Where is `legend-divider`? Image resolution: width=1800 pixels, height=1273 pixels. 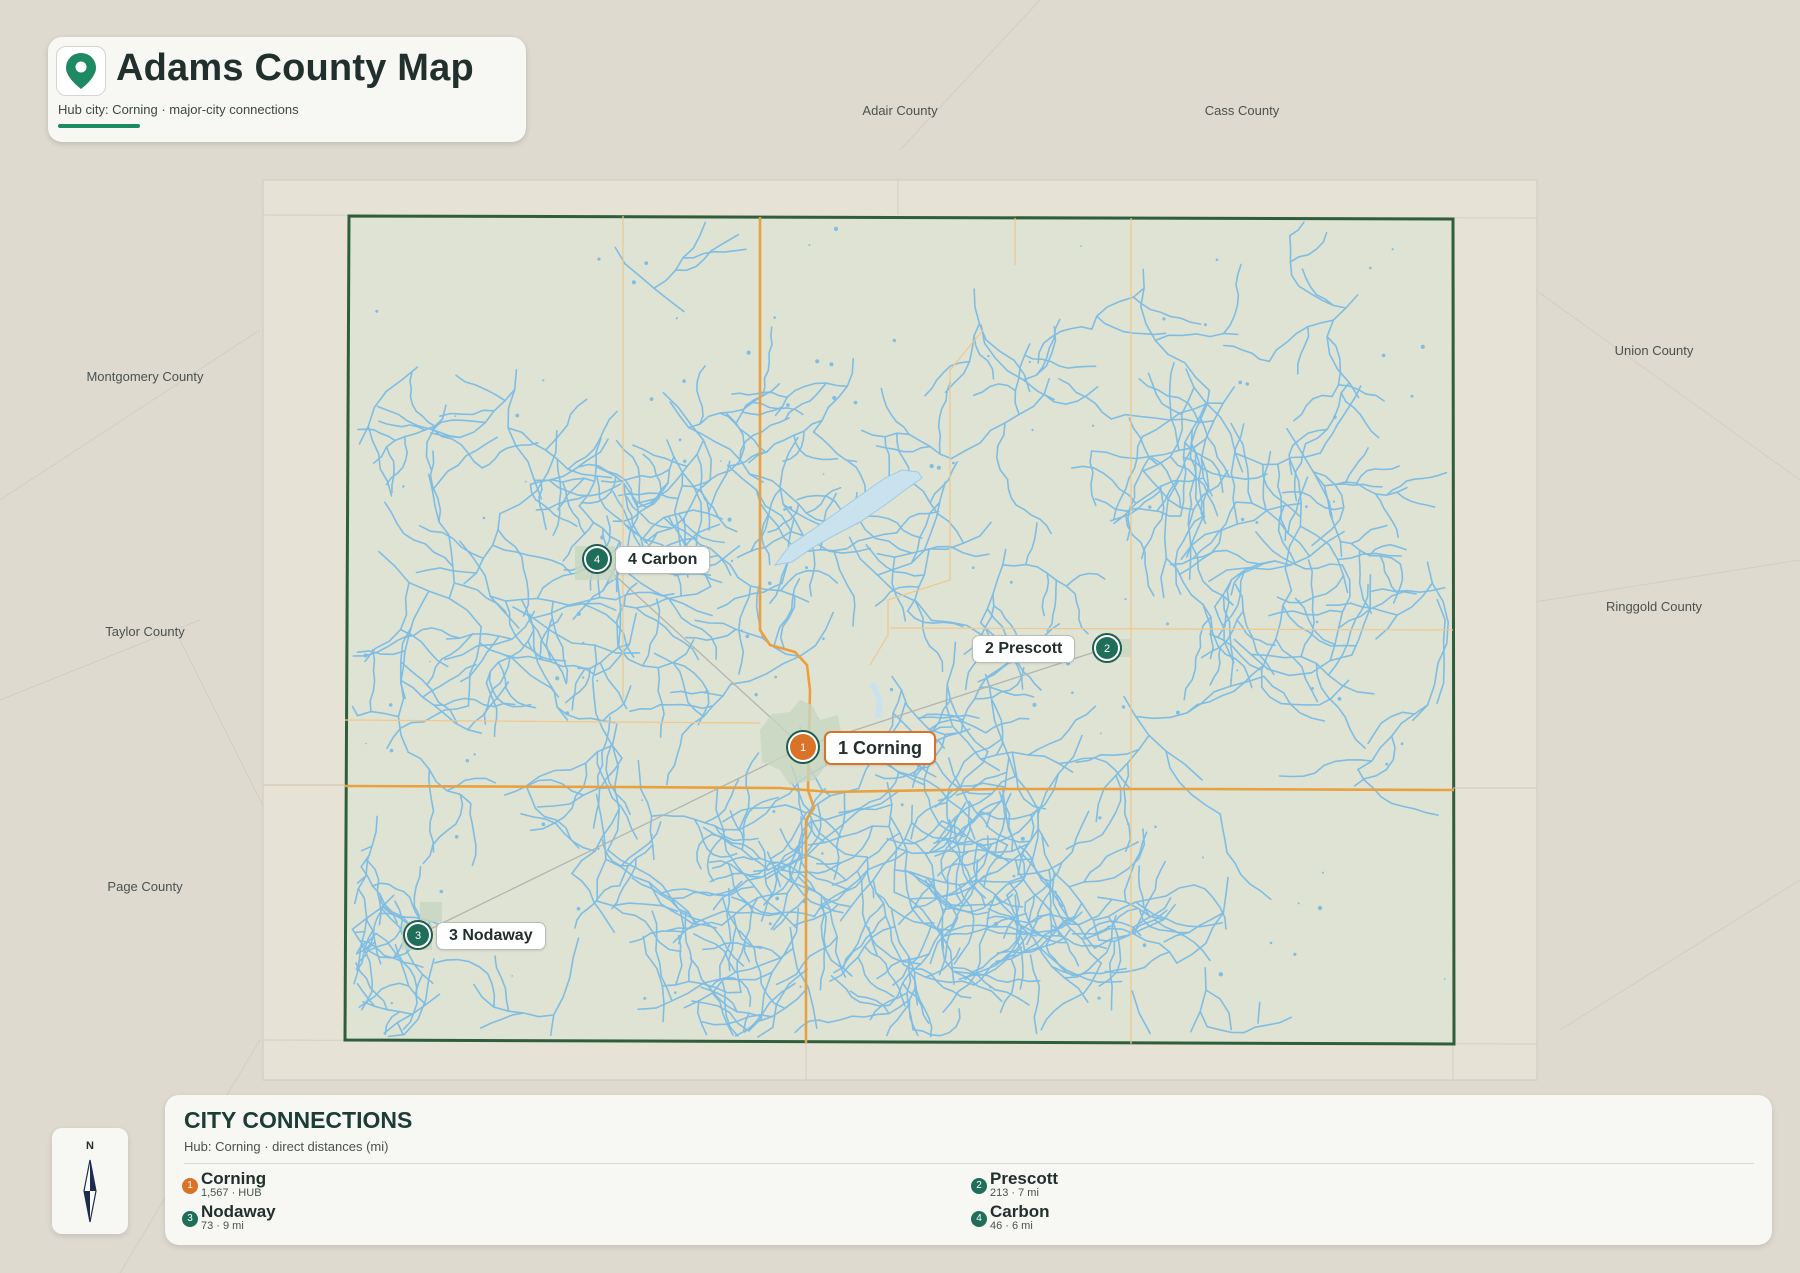
legend-divider is located at coordinates (969, 1163).